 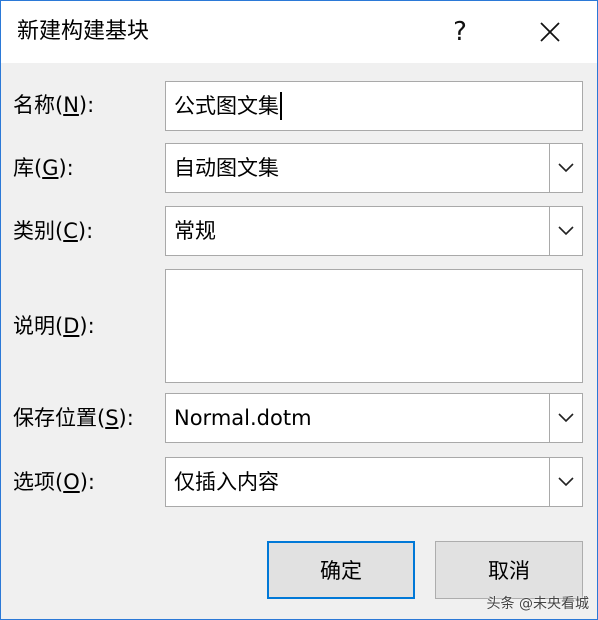 What do you see at coordinates (299, 32) in the screenshot?
I see `title-bar: 新建构建基块 ?` at bounding box center [299, 32].